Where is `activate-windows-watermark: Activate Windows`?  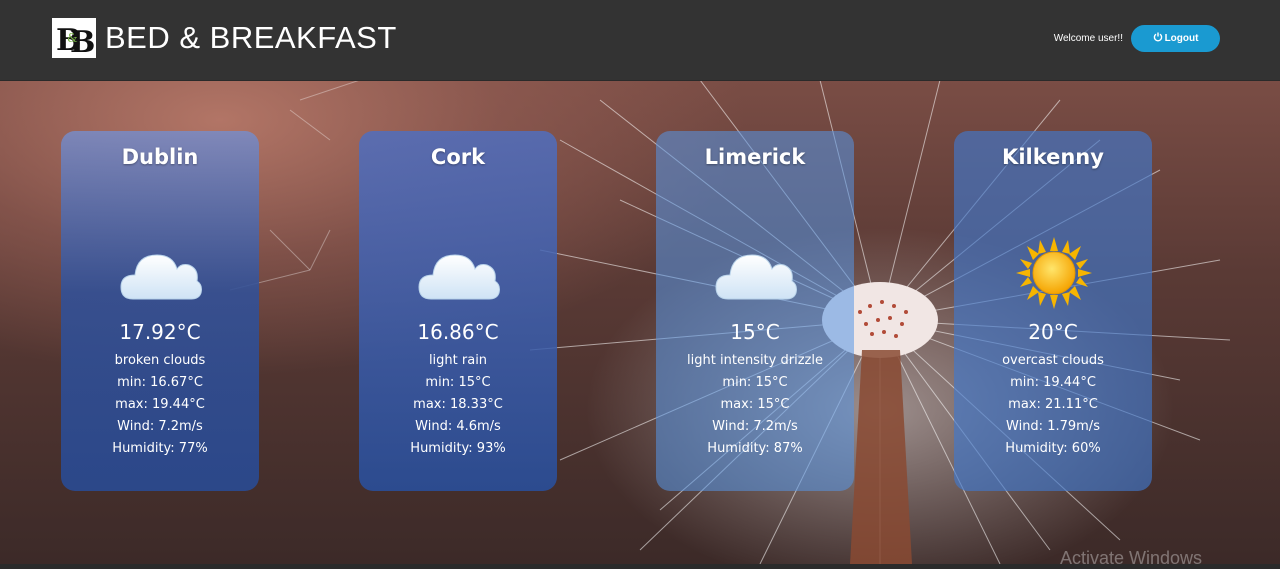 activate-windows-watermark: Activate Windows is located at coordinates (1131, 558).